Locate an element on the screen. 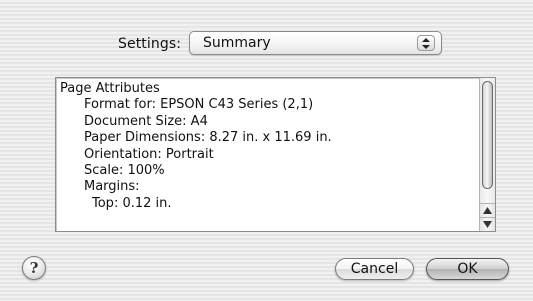  cancel-button: Cancel is located at coordinates (374, 269).